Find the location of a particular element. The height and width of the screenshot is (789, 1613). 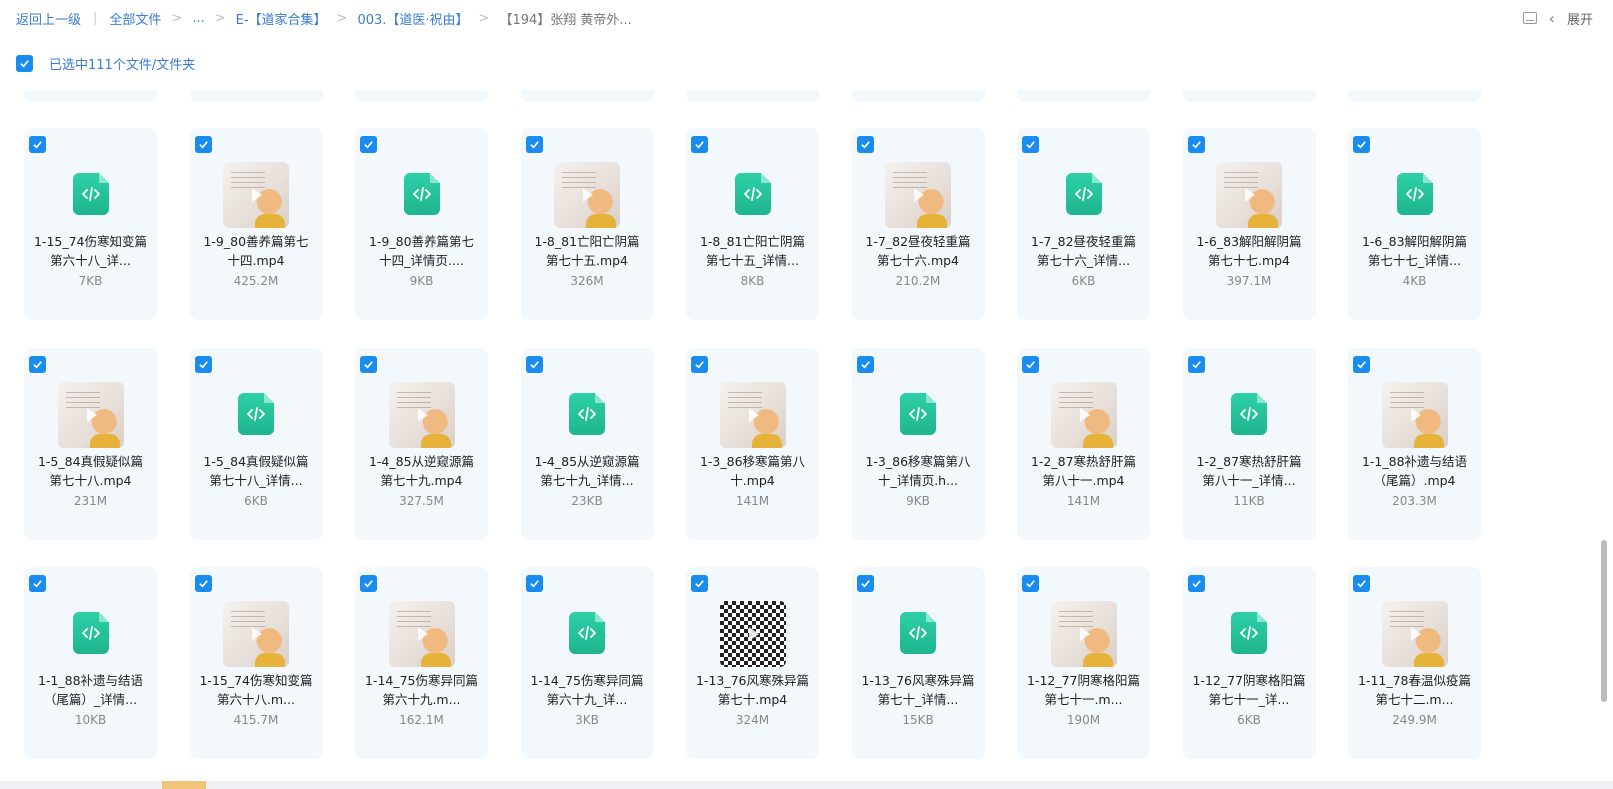

select-all-checkbox is located at coordinates (24, 63).